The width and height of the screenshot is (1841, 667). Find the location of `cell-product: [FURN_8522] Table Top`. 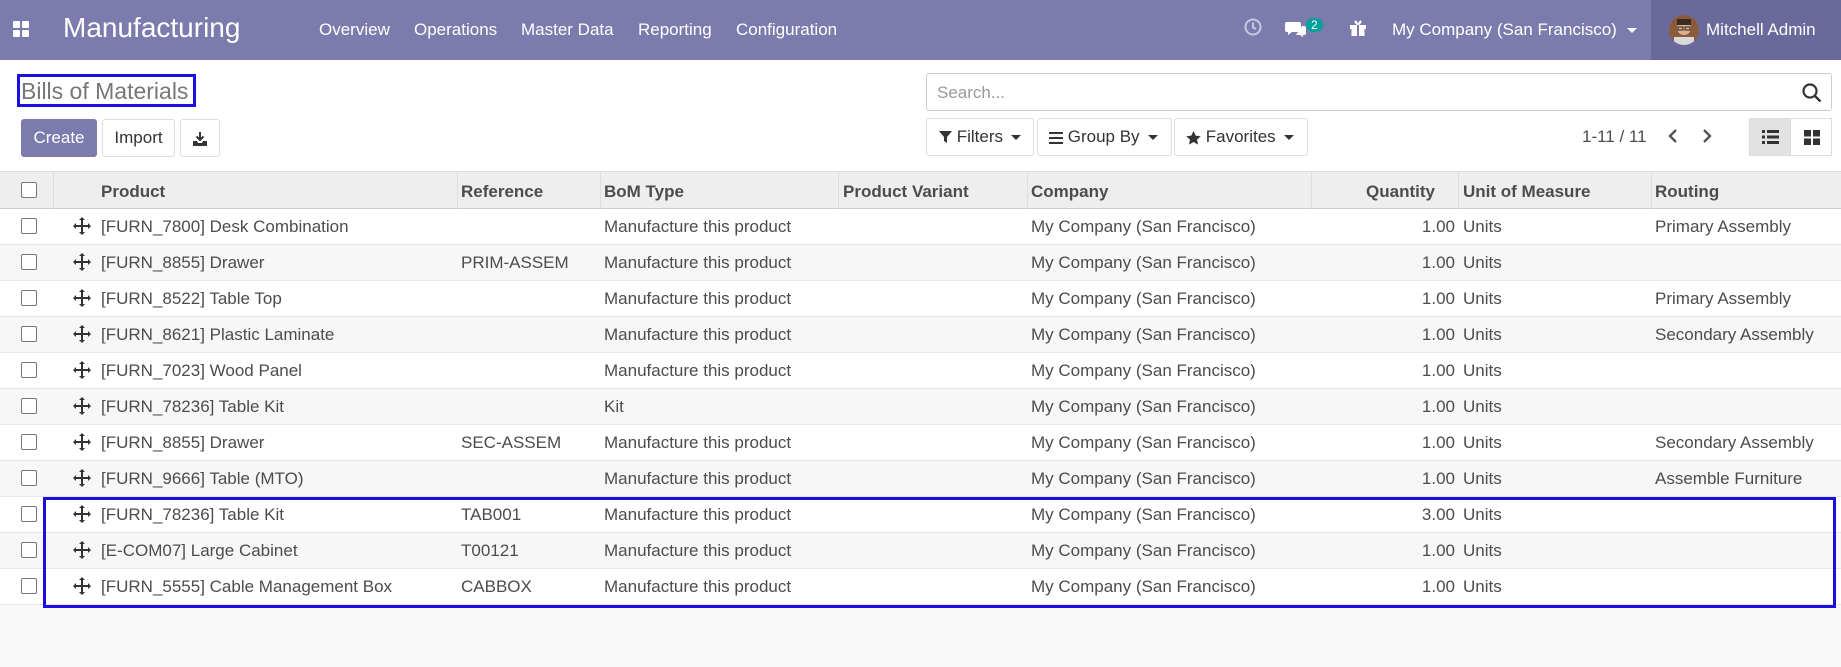

cell-product: [FURN_8522] Table Top is located at coordinates (191, 298).